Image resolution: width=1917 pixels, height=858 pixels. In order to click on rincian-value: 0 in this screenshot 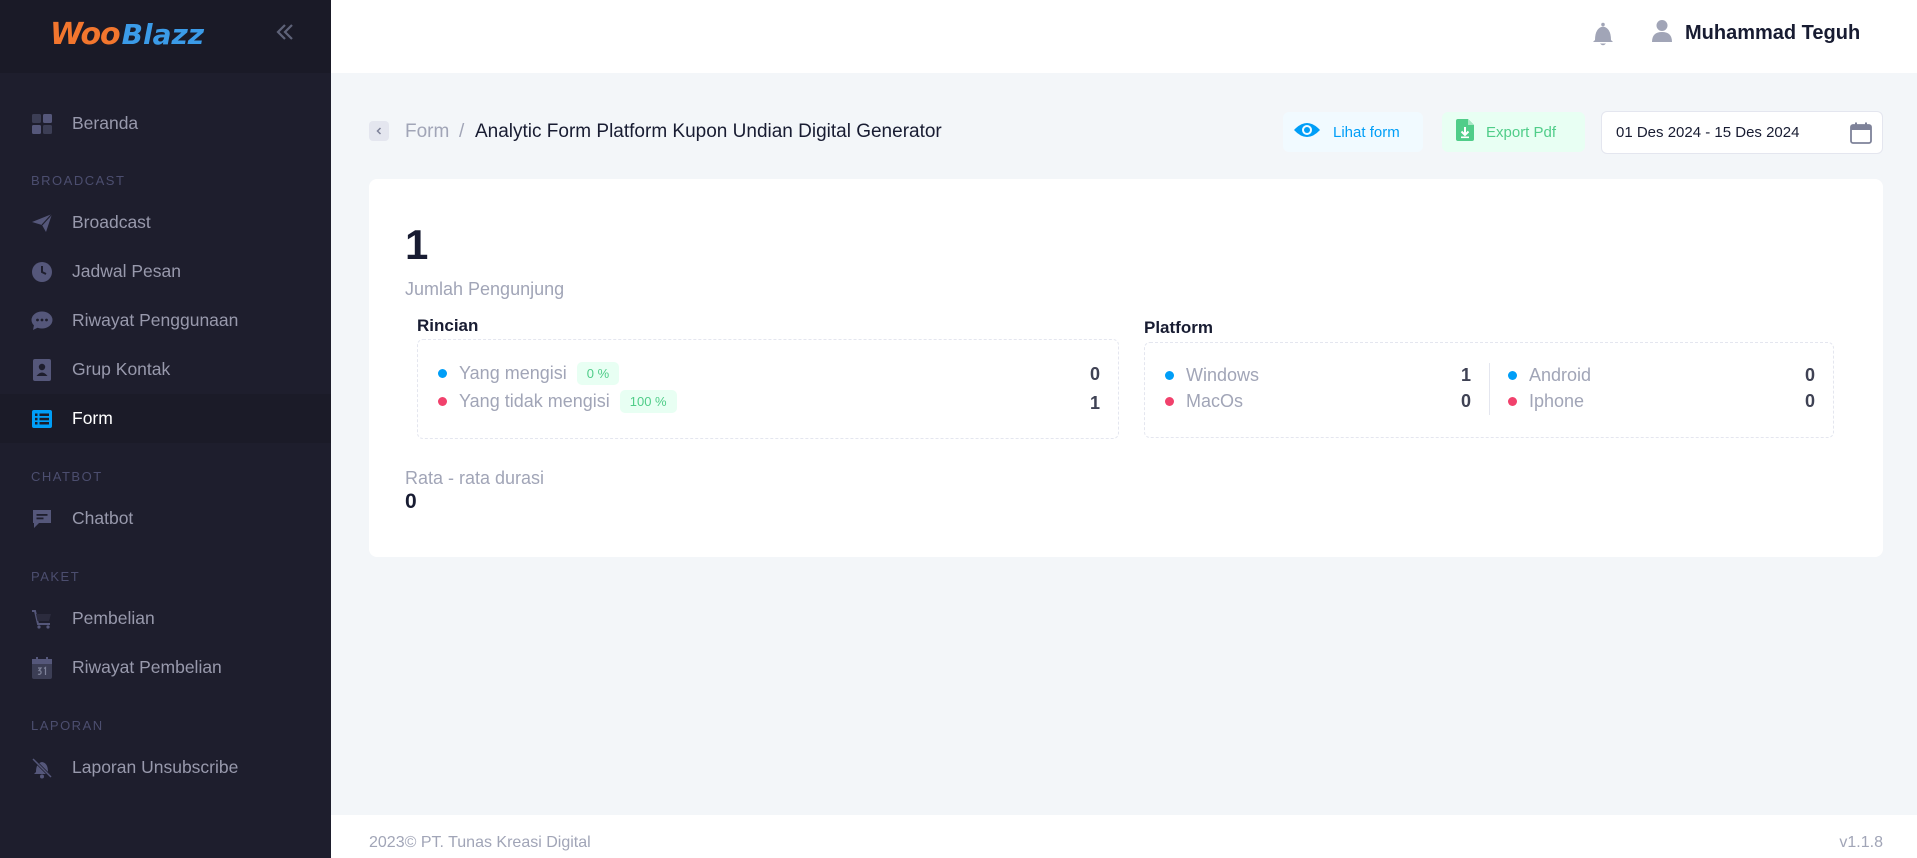, I will do `click(1094, 374)`.